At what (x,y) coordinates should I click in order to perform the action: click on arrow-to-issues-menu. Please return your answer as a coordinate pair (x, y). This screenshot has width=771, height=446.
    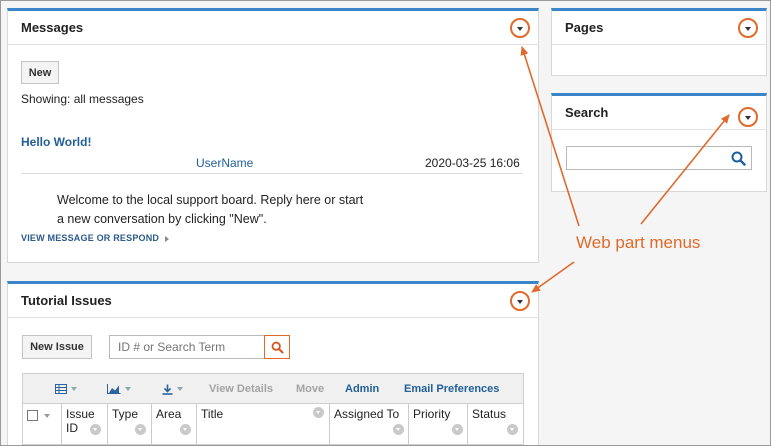
    Looking at the image, I should click on (553, 277).